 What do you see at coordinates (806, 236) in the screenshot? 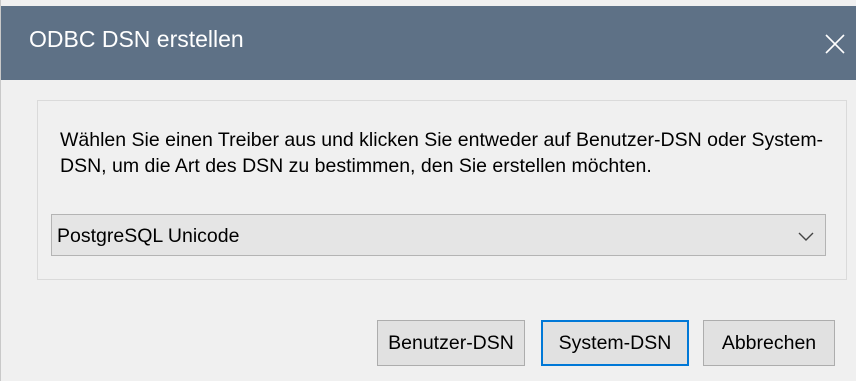
I see `chevron-down-icon` at bounding box center [806, 236].